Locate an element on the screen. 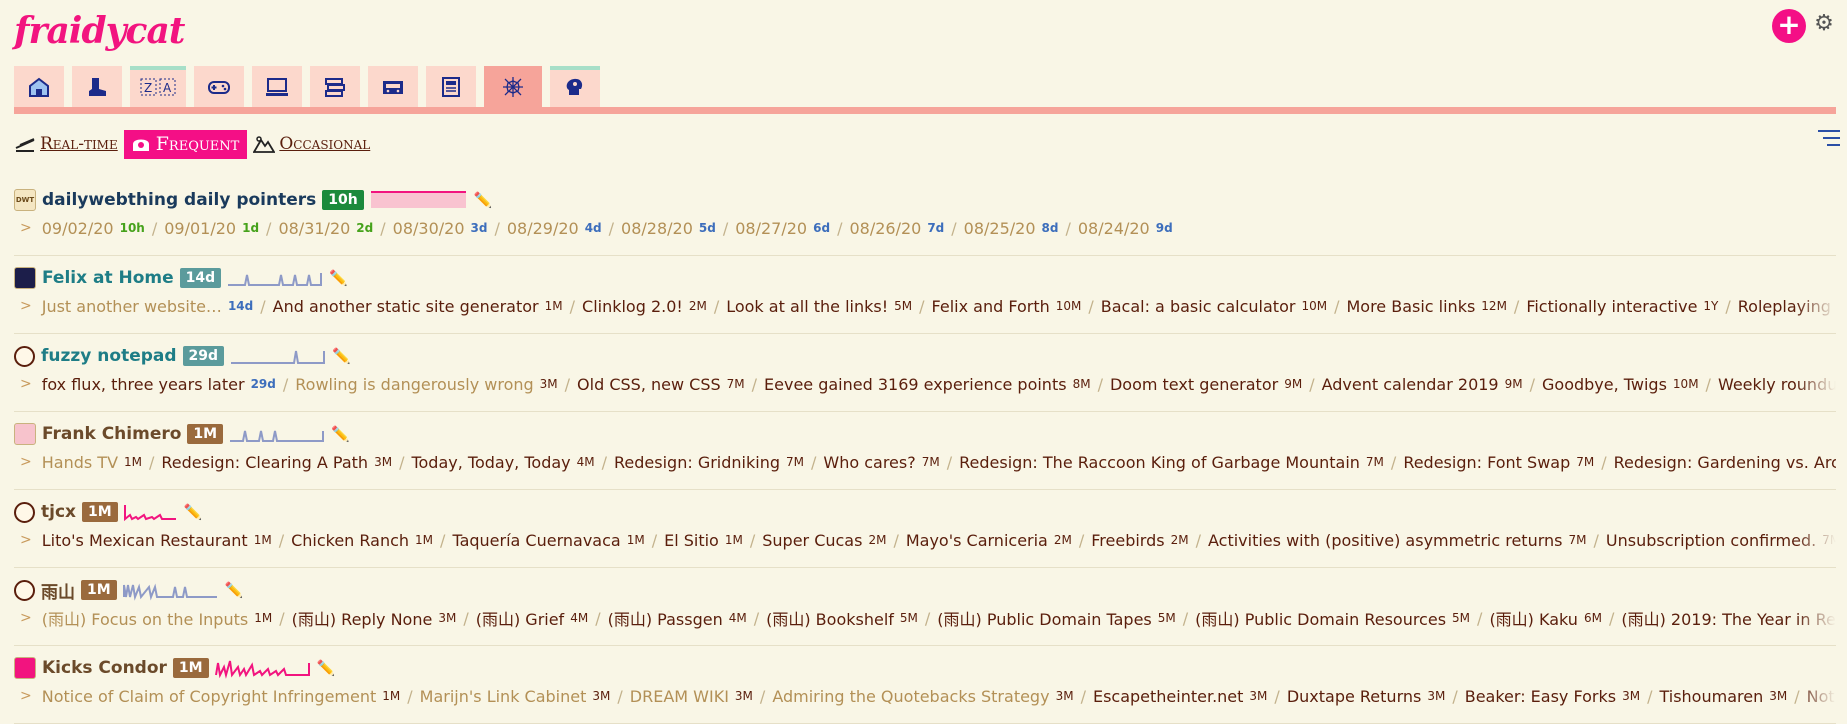 Image resolution: width=1847 pixels, height=724 pixels. tab-brain is located at coordinates (575, 86).